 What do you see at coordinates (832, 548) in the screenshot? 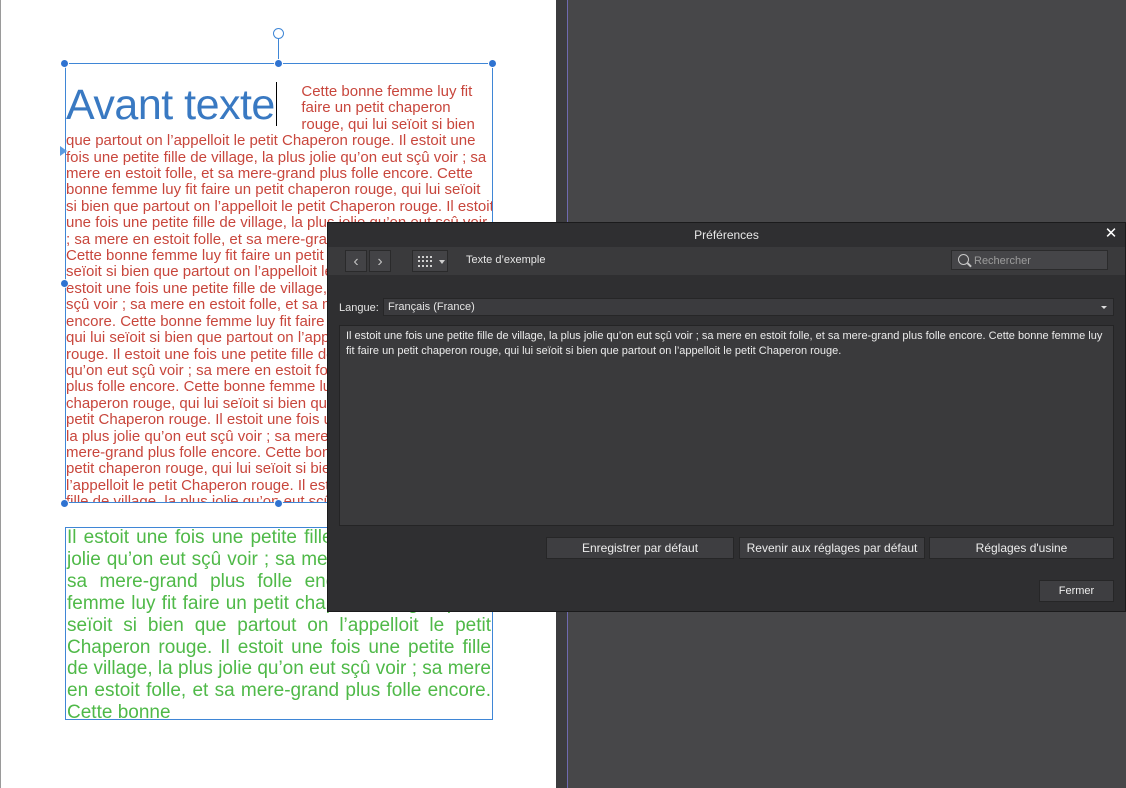
I see `revert-default-button: Revenir aux réglages par défaut` at bounding box center [832, 548].